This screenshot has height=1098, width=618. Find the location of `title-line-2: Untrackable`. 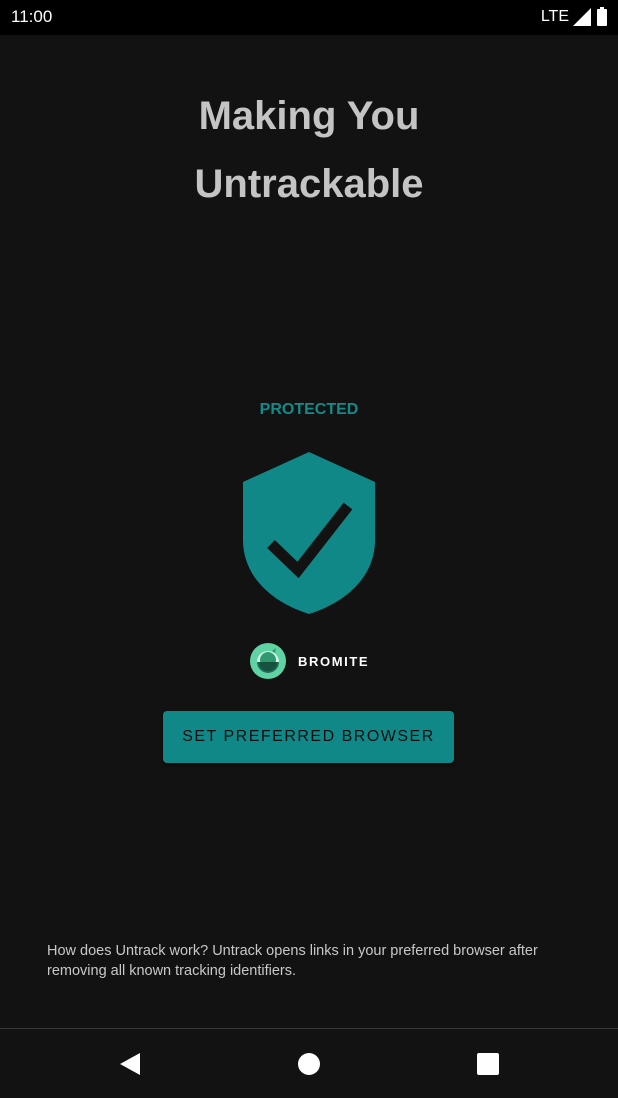

title-line-2: Untrackable is located at coordinates (309, 184).